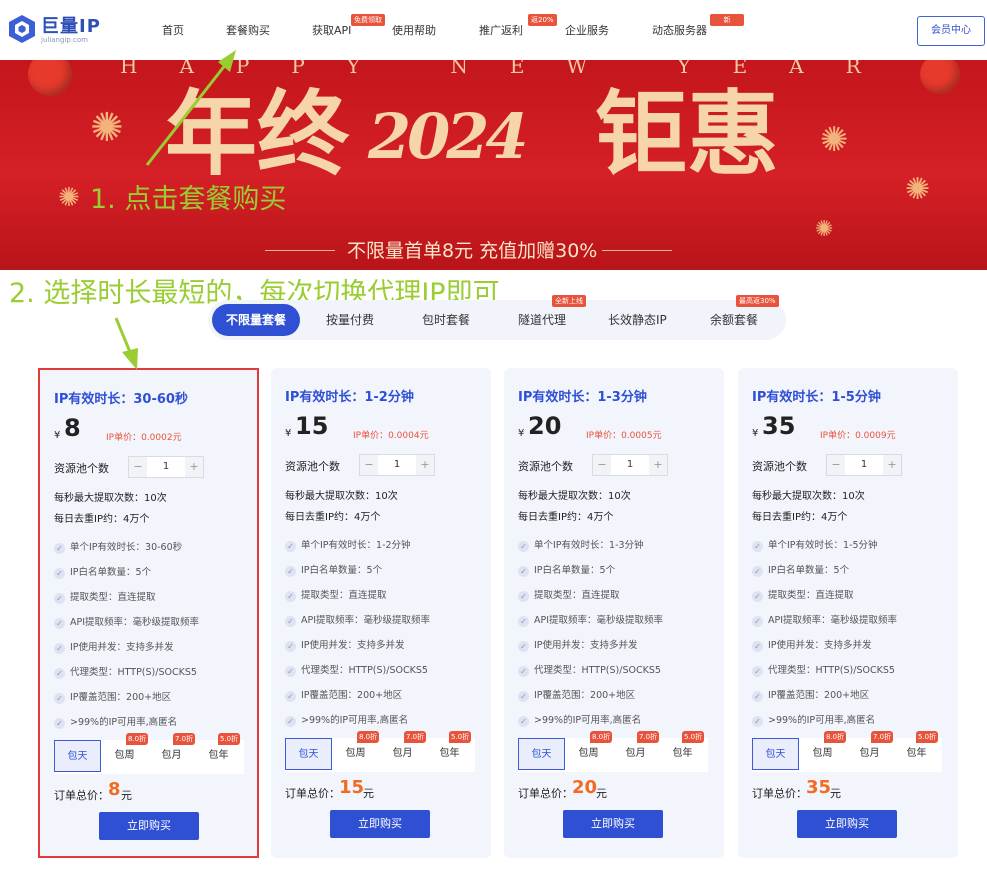 The width and height of the screenshot is (987, 879). What do you see at coordinates (734, 319) in the screenshot?
I see `tab-balance-package: 余额套餐` at bounding box center [734, 319].